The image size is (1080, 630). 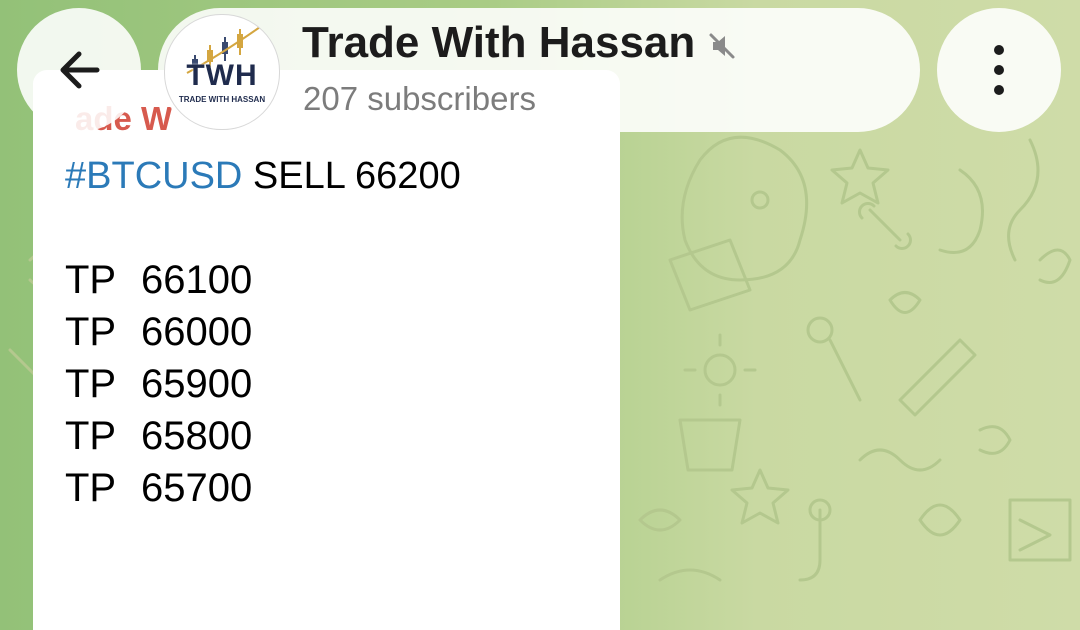 What do you see at coordinates (197, 280) in the screenshot?
I see `tp-value: 66100` at bounding box center [197, 280].